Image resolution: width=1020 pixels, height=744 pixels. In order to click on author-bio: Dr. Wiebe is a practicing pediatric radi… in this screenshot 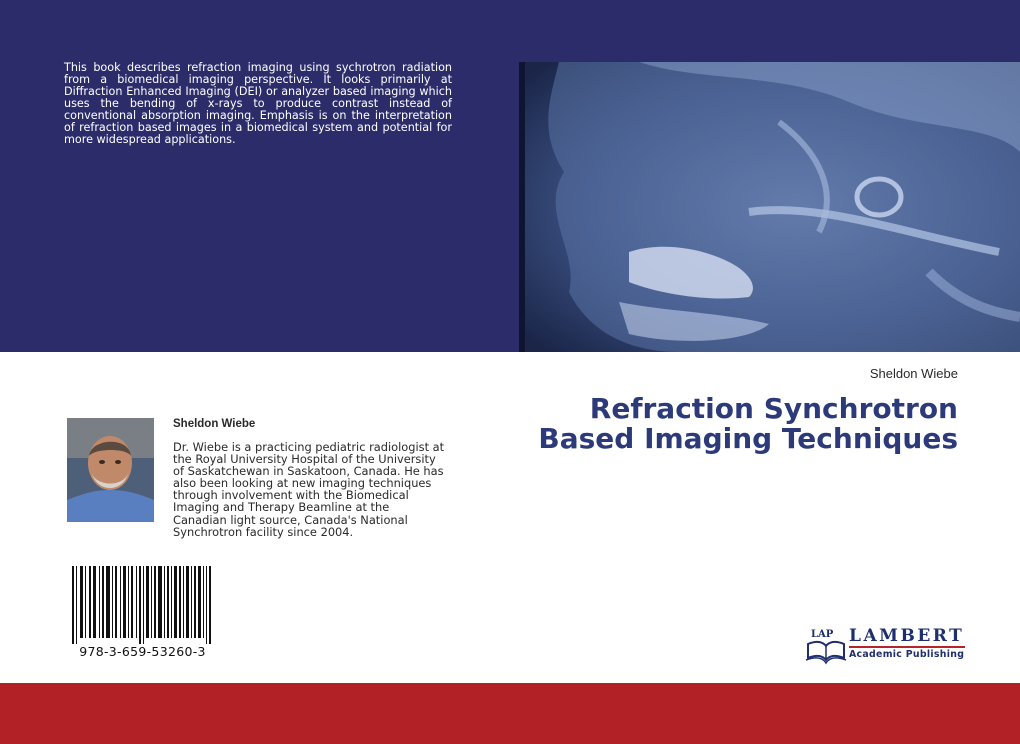, I will do `click(309, 489)`.